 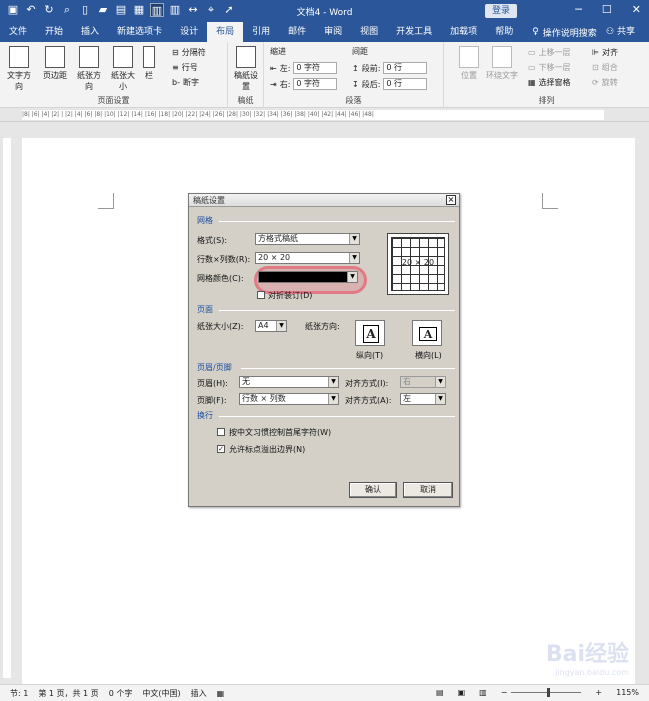 What do you see at coordinates (68, 693) in the screenshot?
I see `status-page: 第 1 页，共 1 页` at bounding box center [68, 693].